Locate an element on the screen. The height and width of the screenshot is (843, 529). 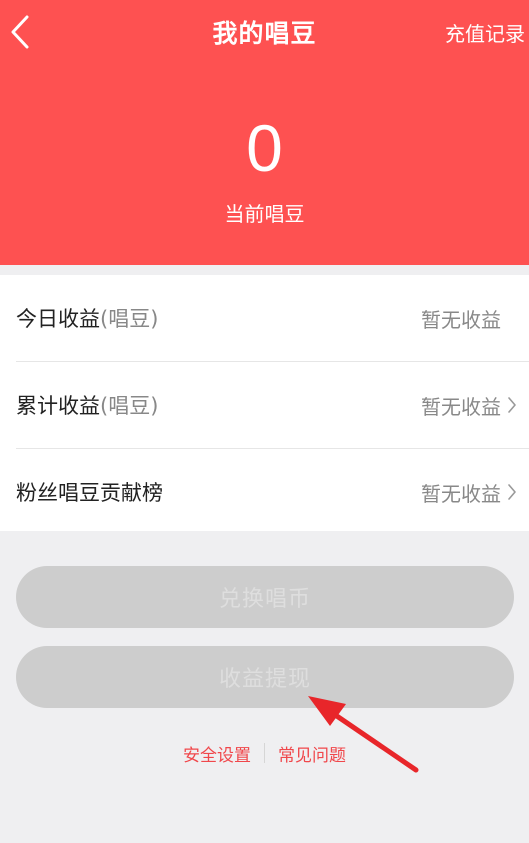
row-fan-contribution-ranking: 粉丝唱豆贡献榜 暂无收益 is located at coordinates (264, 492).